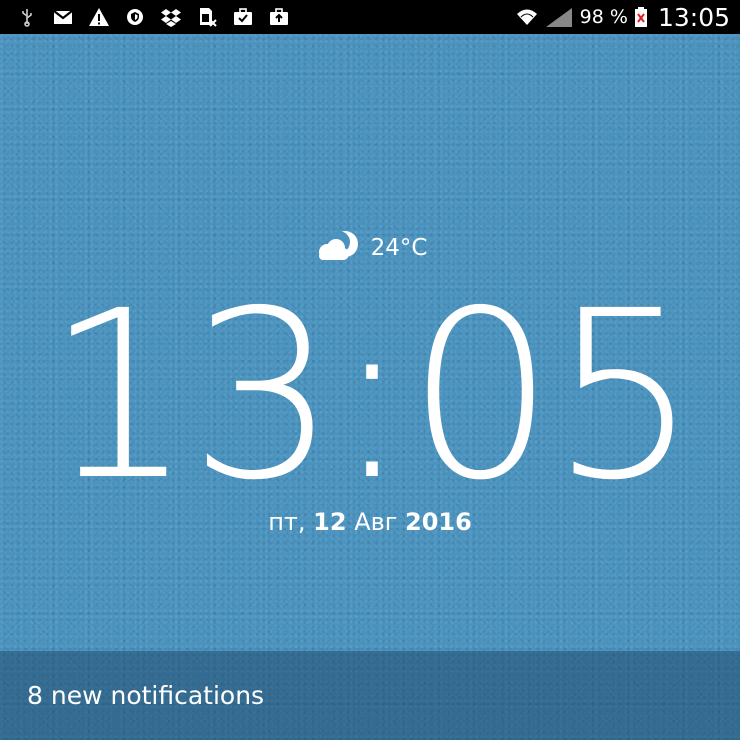 The height and width of the screenshot is (740, 740). Describe the element at coordinates (370, 695) in the screenshot. I see `notifications-bar: 8 new notifications` at that location.